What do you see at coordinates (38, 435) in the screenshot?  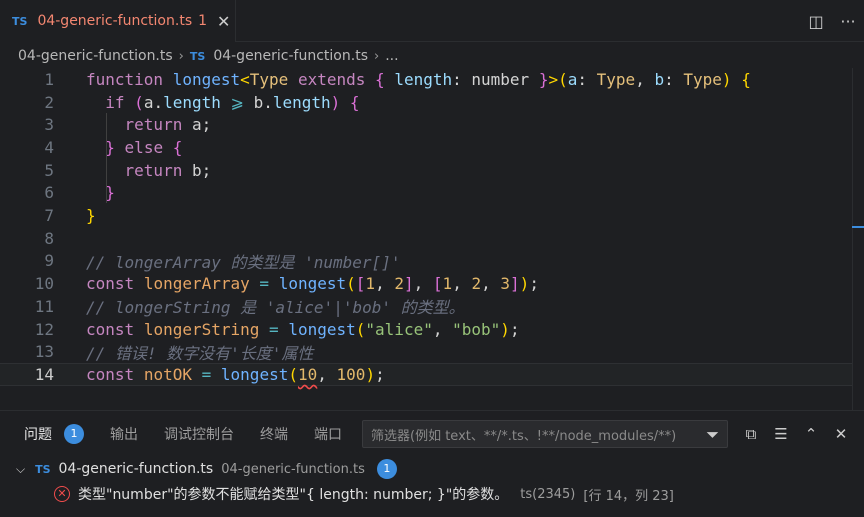 I see `tab-label: 问题` at bounding box center [38, 435].